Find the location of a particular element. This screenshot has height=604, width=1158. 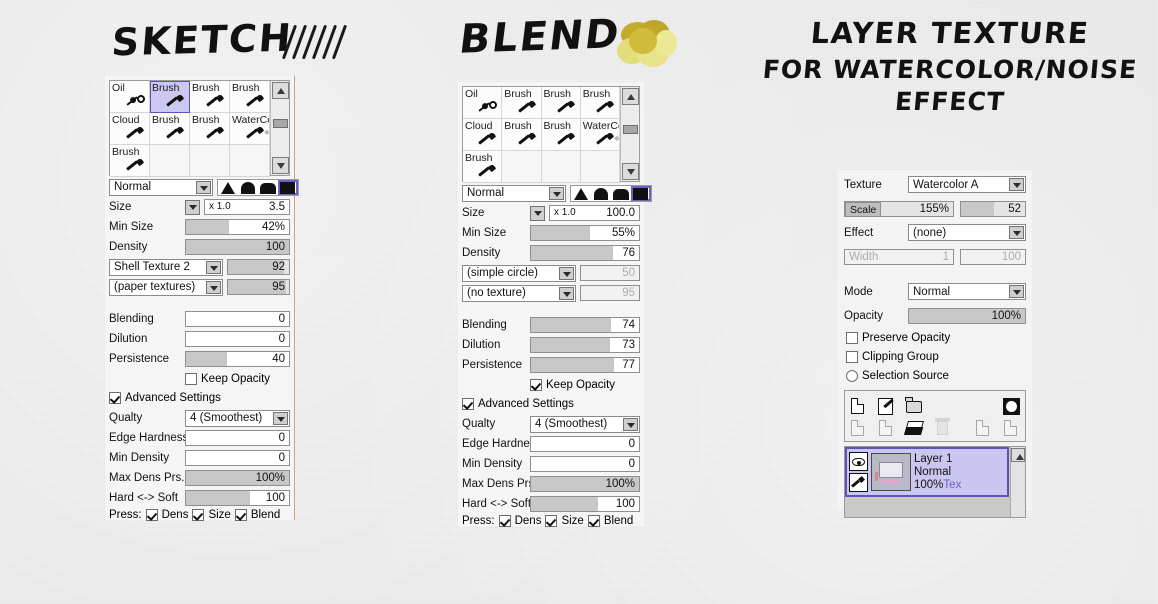

clipping-group-row: Clipping Group is located at coordinates (937, 357).